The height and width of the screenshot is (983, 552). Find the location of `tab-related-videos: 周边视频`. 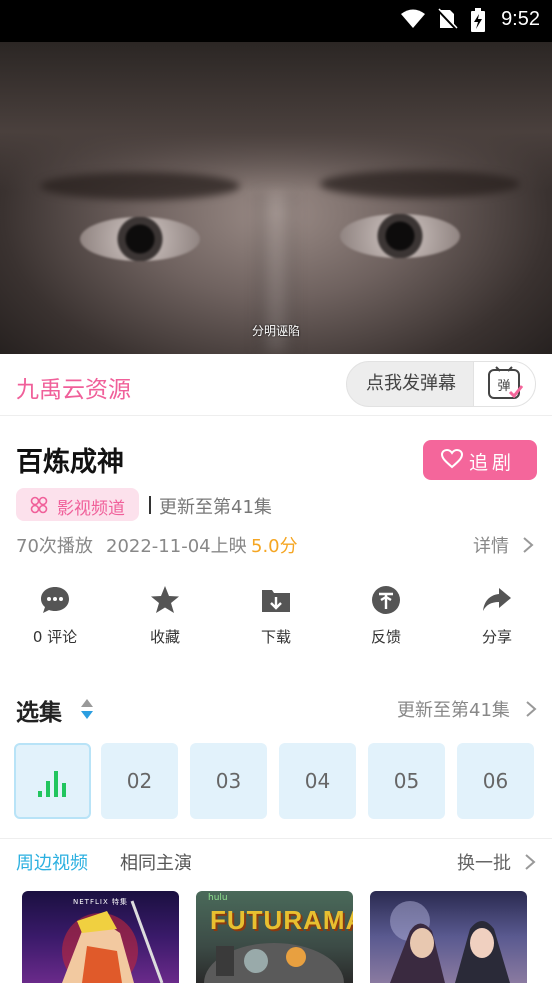

tab-related-videos: 周边视频 is located at coordinates (52, 862).